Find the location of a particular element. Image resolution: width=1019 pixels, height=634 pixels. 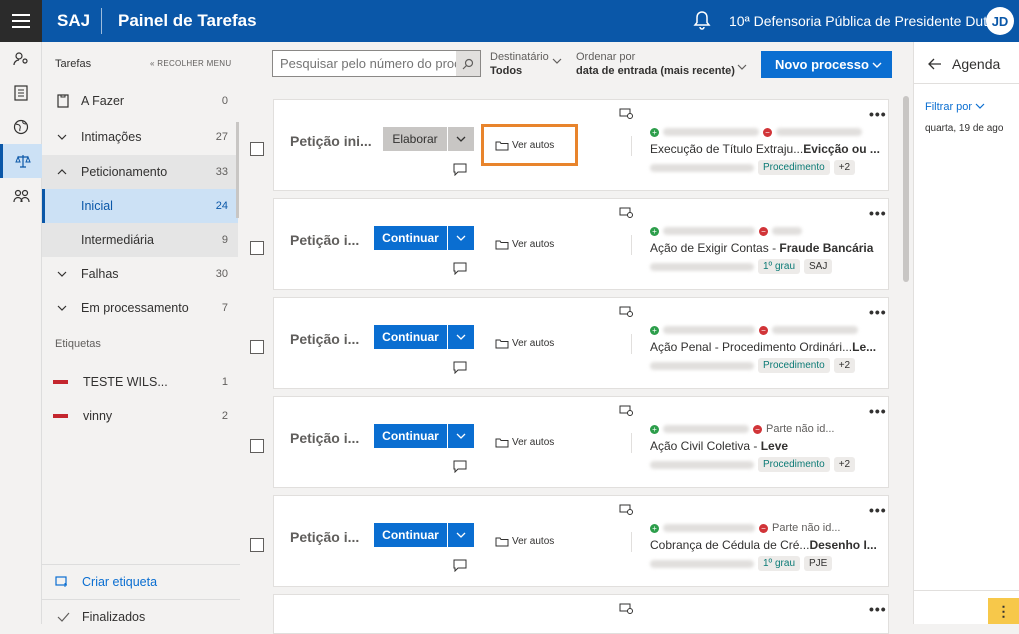

more-options-icon: ⋮ is located at coordinates (1003, 611).